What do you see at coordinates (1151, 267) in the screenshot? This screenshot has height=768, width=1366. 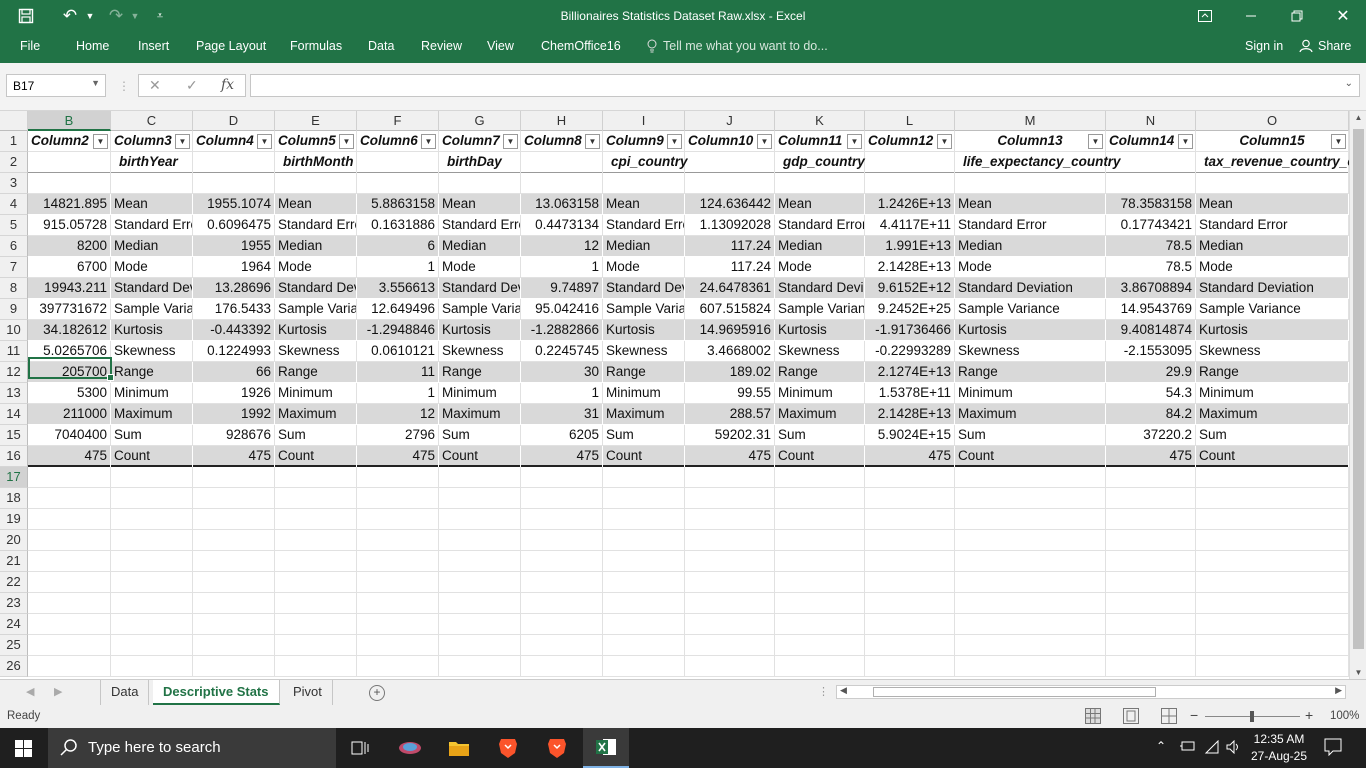 I see `cell-n7: 78.5` at bounding box center [1151, 267].